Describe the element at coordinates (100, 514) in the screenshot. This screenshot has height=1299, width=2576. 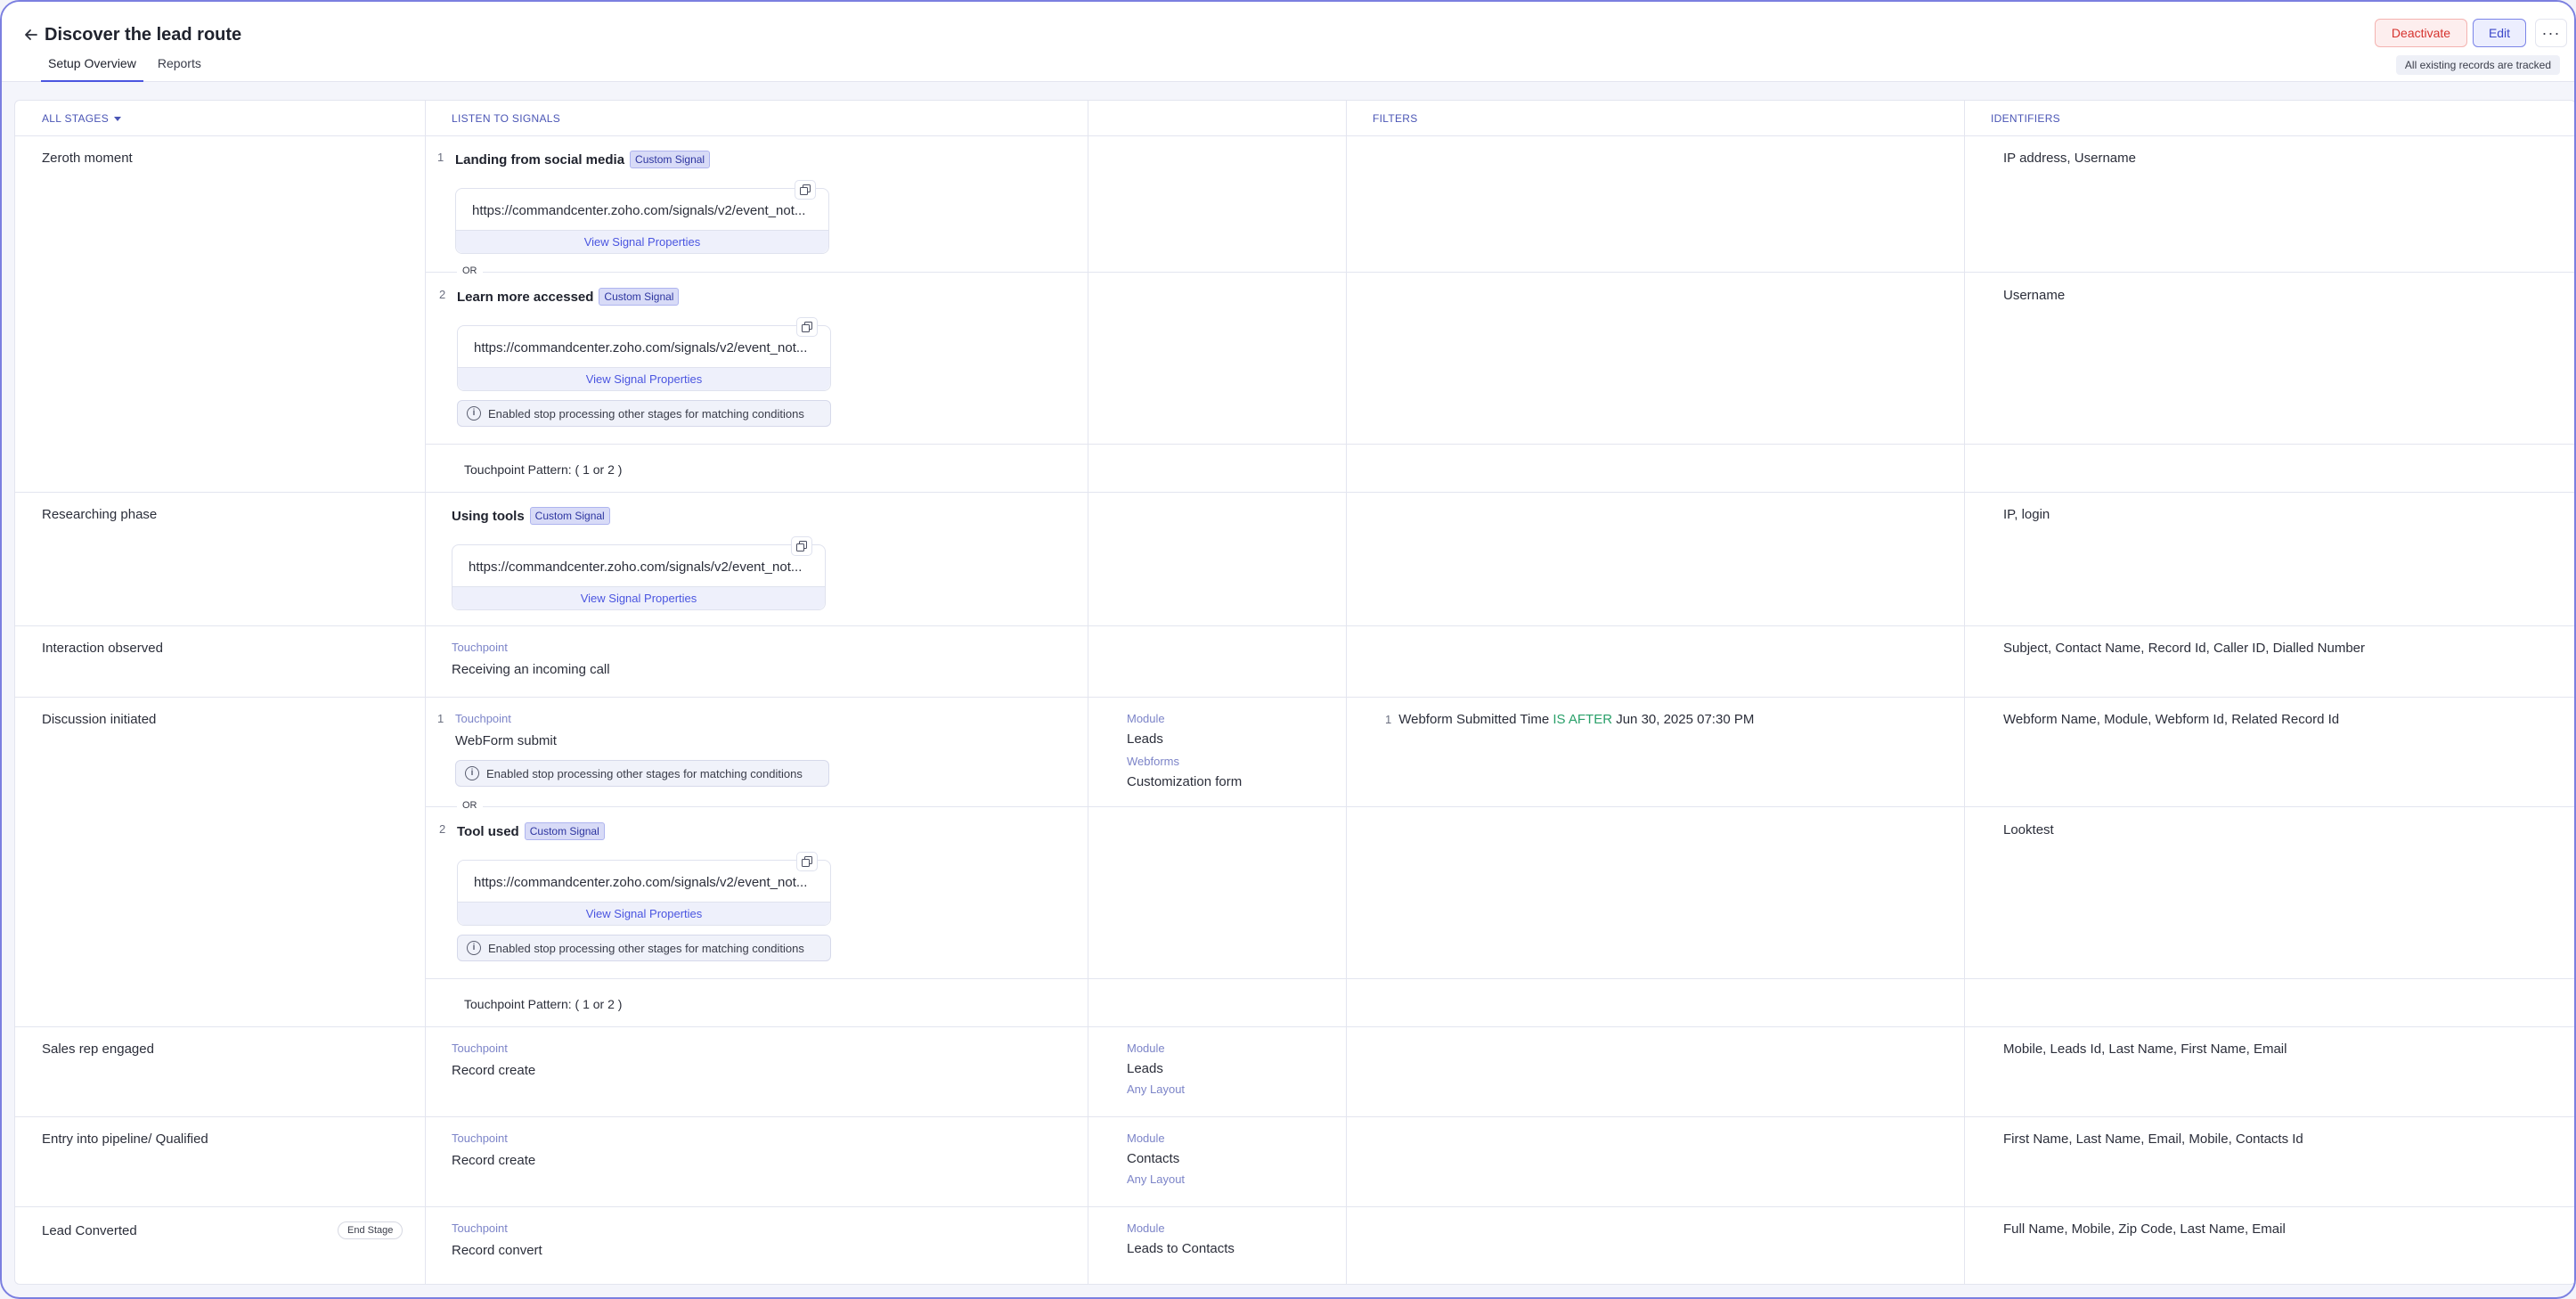
I see `stage-name: Researching phase` at that location.